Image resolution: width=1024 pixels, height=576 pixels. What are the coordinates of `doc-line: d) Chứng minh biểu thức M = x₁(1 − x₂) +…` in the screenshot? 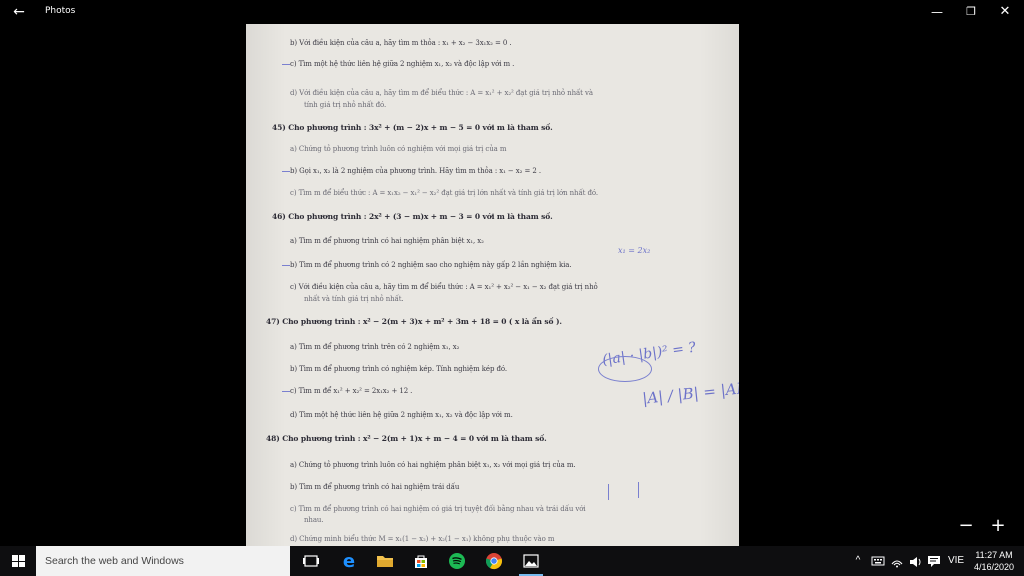 It's located at (422, 539).